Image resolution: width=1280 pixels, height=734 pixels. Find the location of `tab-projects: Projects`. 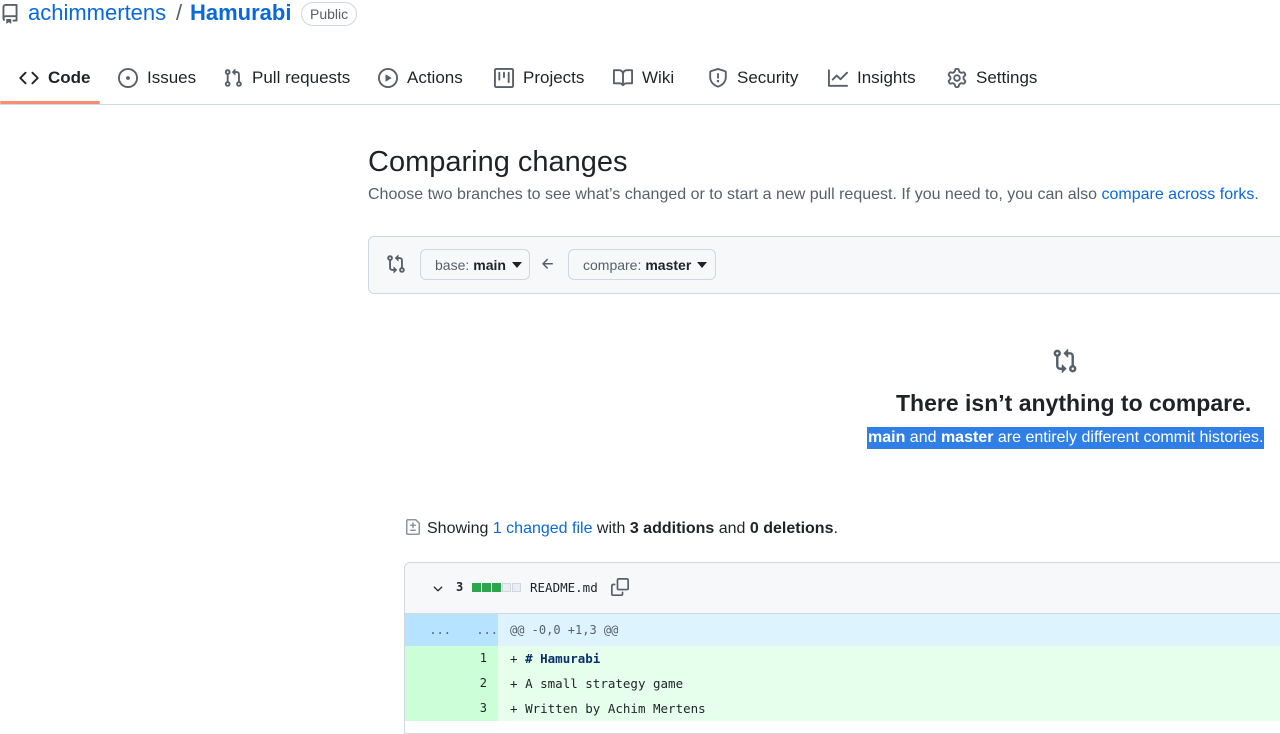

tab-projects: Projects is located at coordinates (539, 78).